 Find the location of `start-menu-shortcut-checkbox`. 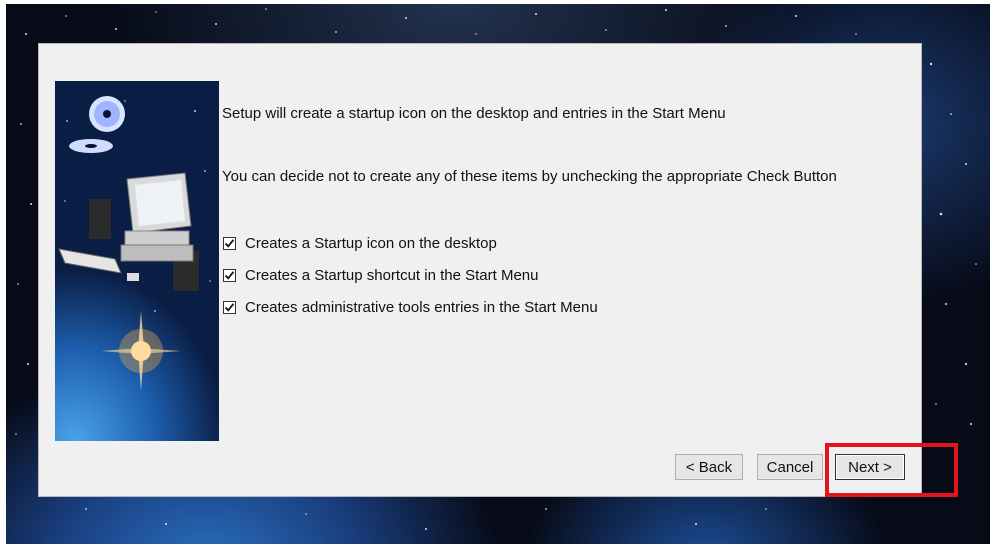

start-menu-shortcut-checkbox is located at coordinates (229, 275).